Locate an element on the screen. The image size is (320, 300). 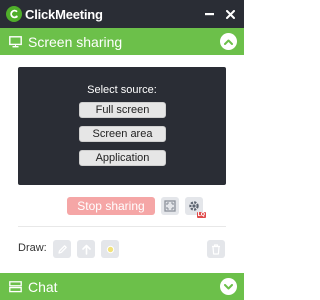
screen-area-button: Screen area is located at coordinates (122, 134).